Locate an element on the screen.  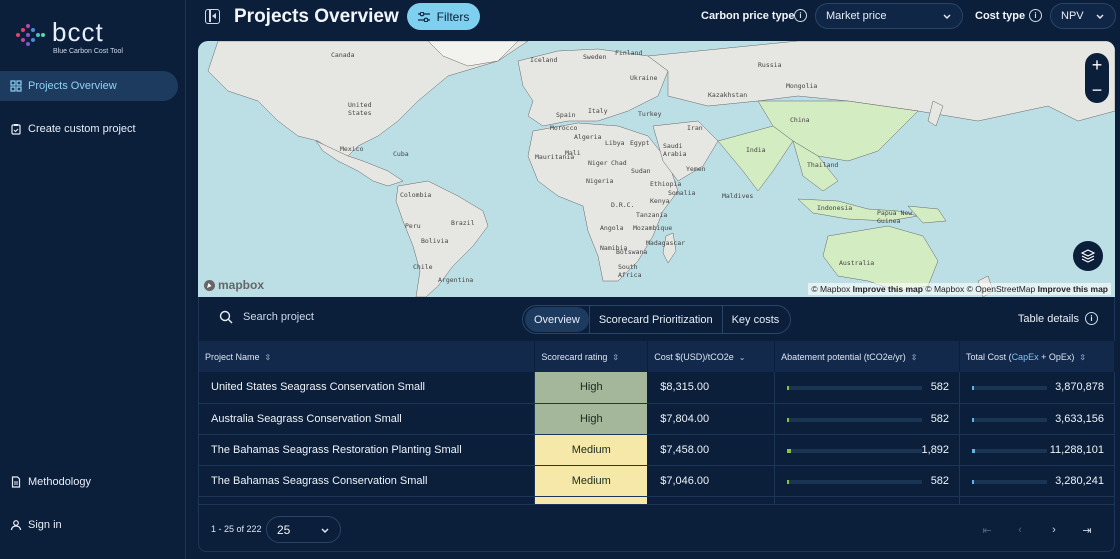
logo-subtitle: Blue Carbon Cost Tool is located at coordinates (88, 51).